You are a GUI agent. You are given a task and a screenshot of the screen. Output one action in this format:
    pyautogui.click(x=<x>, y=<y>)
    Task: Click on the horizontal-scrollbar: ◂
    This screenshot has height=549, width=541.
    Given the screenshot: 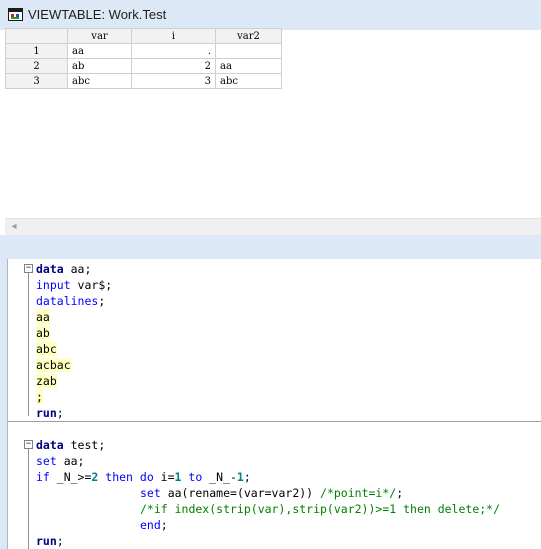 What is the action you would take?
    pyautogui.click(x=273, y=227)
    